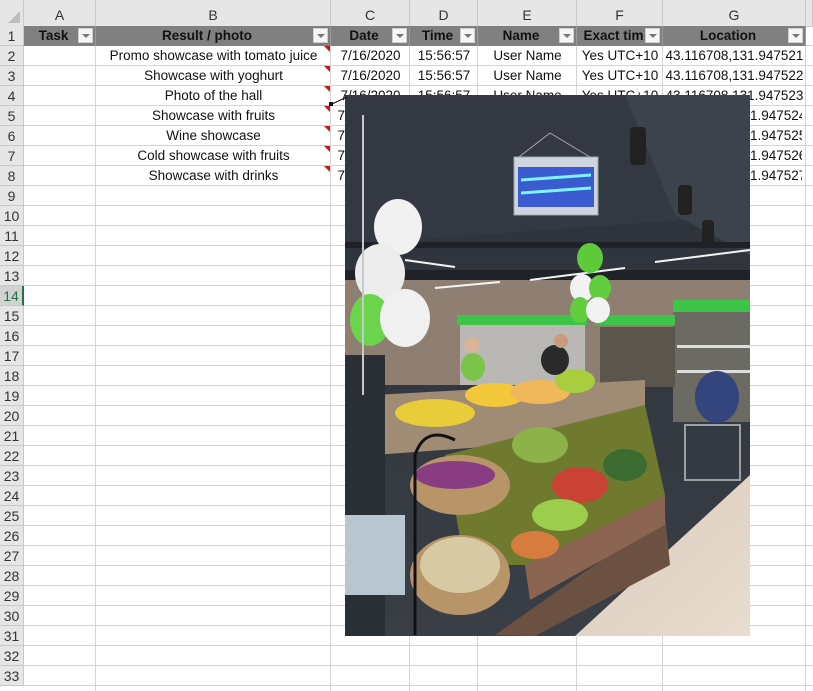 This screenshot has width=813, height=691. Describe the element at coordinates (12, 236) in the screenshot. I see `row-header-11: 11` at that location.